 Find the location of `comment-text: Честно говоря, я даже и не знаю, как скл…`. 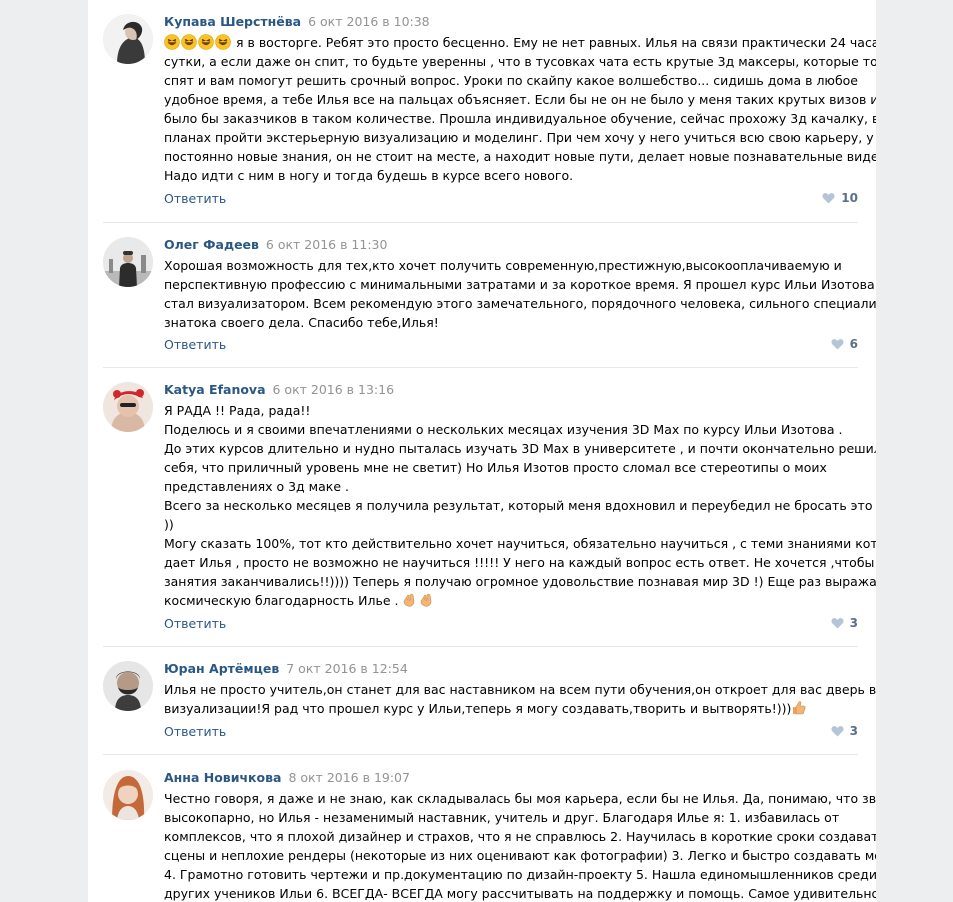

comment-text: Честно говоря, я даже и не знаю, как скл… is located at coordinates (520, 845).